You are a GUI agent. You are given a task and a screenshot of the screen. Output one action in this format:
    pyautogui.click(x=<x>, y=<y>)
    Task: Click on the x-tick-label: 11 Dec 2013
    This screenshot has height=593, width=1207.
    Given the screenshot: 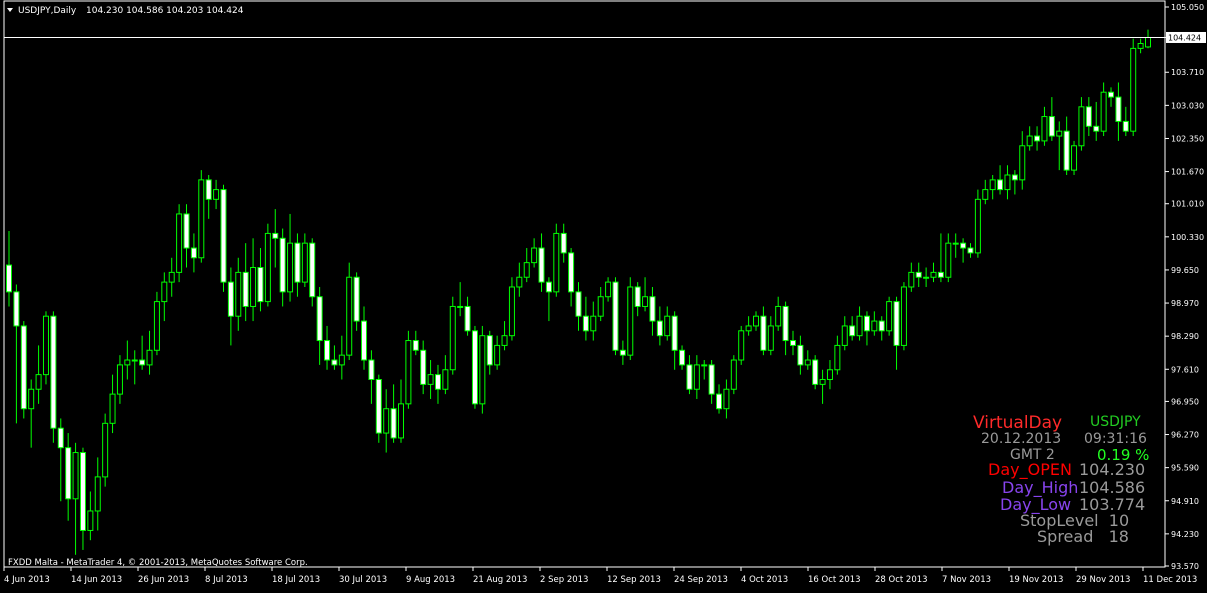 What is the action you would take?
    pyautogui.click(x=1170, y=580)
    